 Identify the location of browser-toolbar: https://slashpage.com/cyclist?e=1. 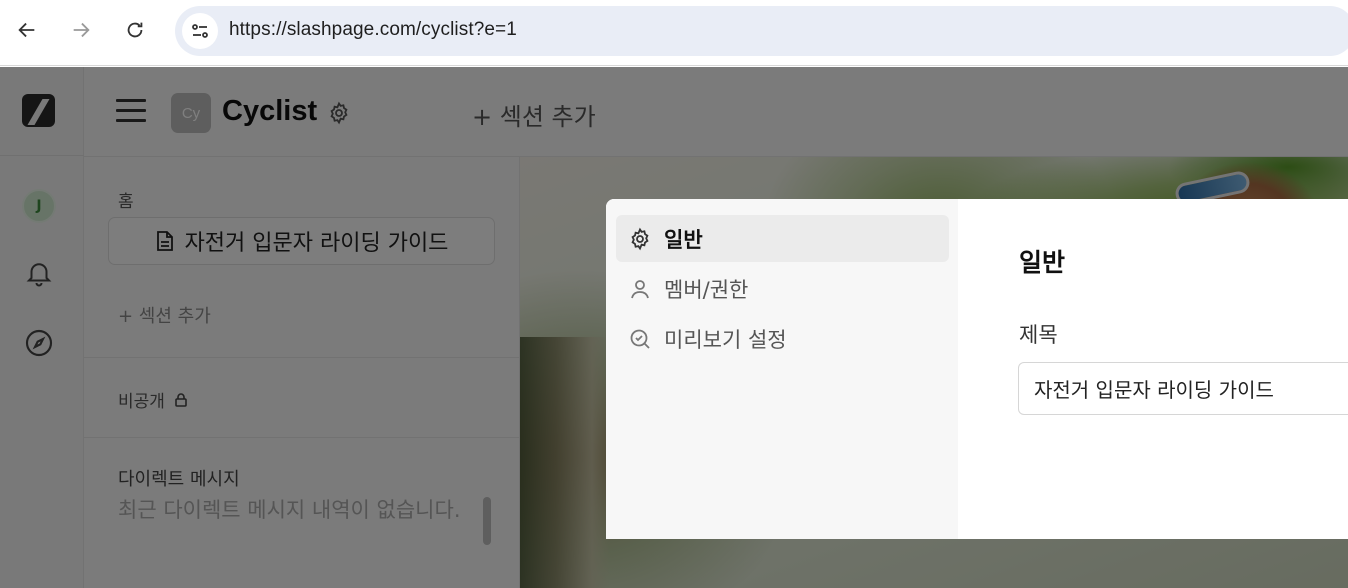
(674, 33).